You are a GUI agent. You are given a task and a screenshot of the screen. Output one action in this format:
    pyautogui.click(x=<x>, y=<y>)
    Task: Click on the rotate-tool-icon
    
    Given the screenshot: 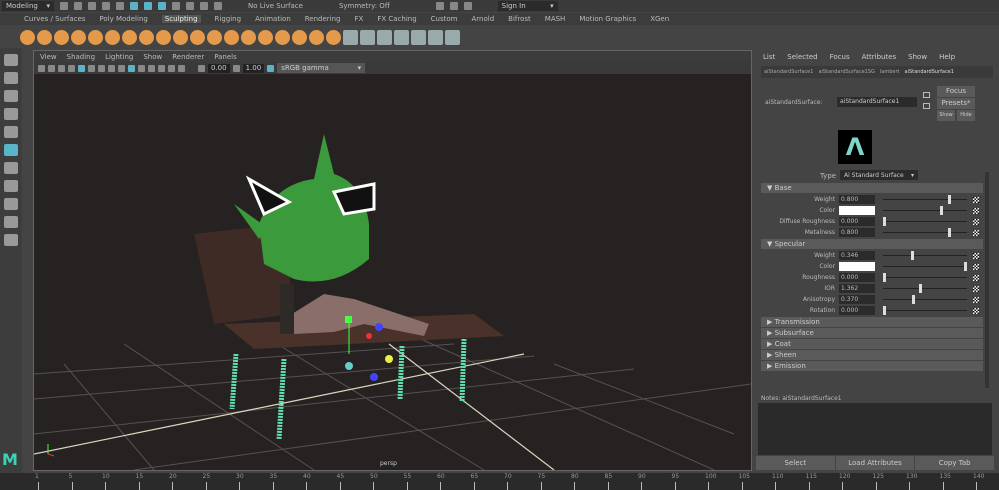 What is the action you would take?
    pyautogui.click(x=11, y=132)
    